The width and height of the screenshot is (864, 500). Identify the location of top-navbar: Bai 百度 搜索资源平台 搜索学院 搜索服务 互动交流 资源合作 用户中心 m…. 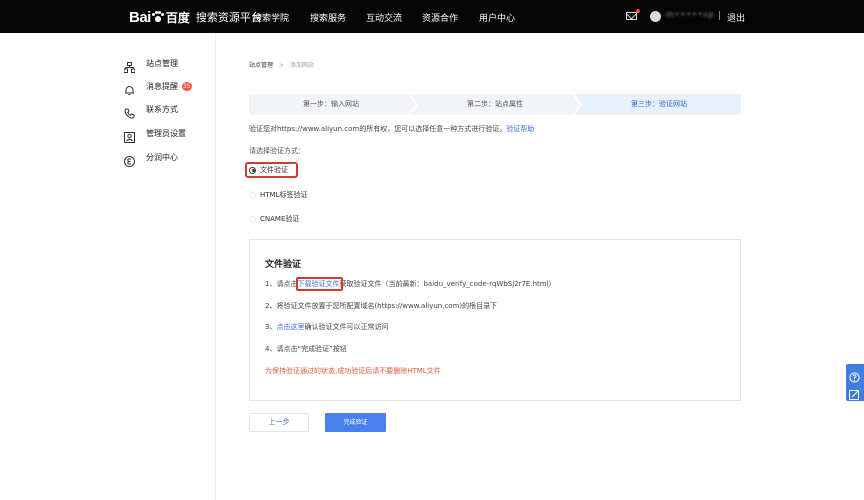
(432, 16).